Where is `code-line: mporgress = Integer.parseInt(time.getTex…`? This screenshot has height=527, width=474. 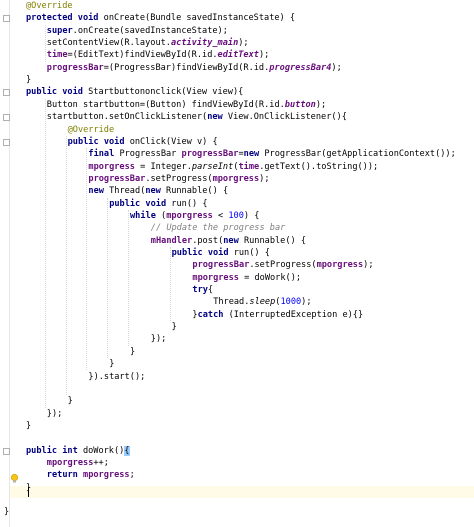 code-line: mporgress = Integer.parseInt(time.getTex… is located at coordinates (233, 167).